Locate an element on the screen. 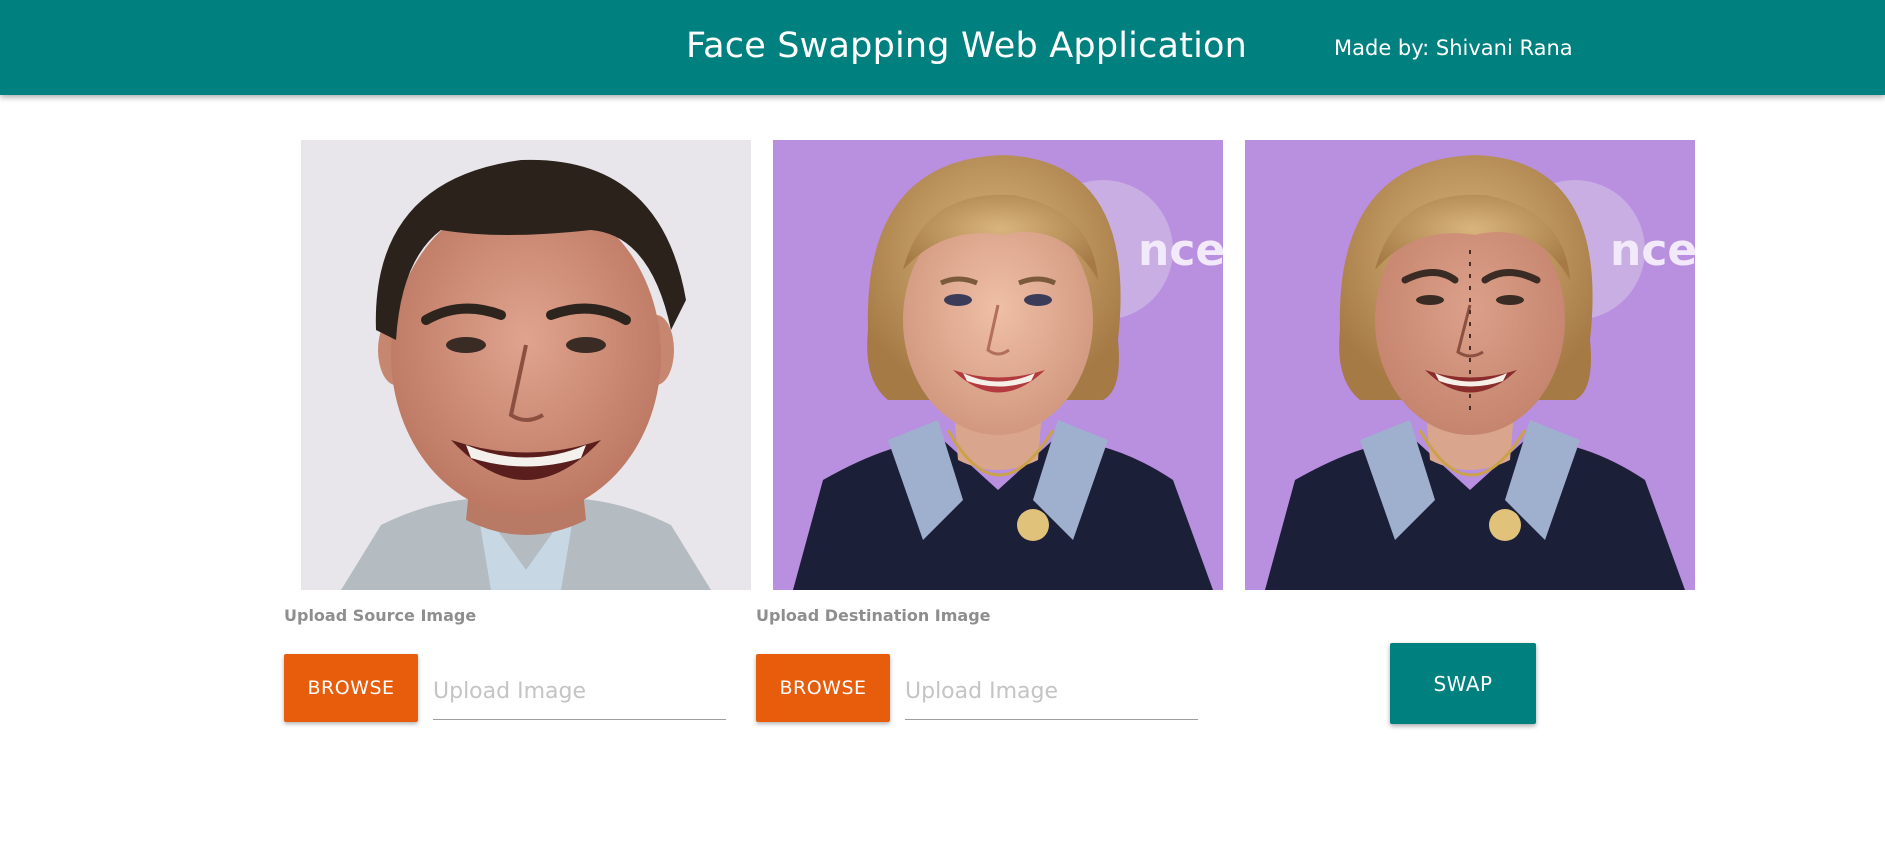  swapped-result-preview: nce is located at coordinates (1470, 365).